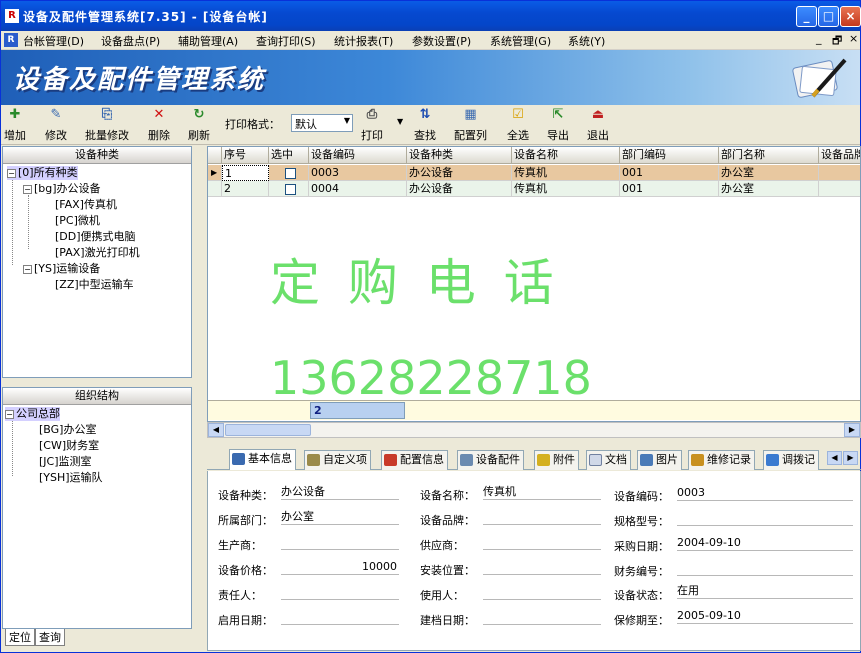  What do you see at coordinates (245, 520) in the screenshot?
I see `dept-label: 所属部门：` at bounding box center [245, 520].